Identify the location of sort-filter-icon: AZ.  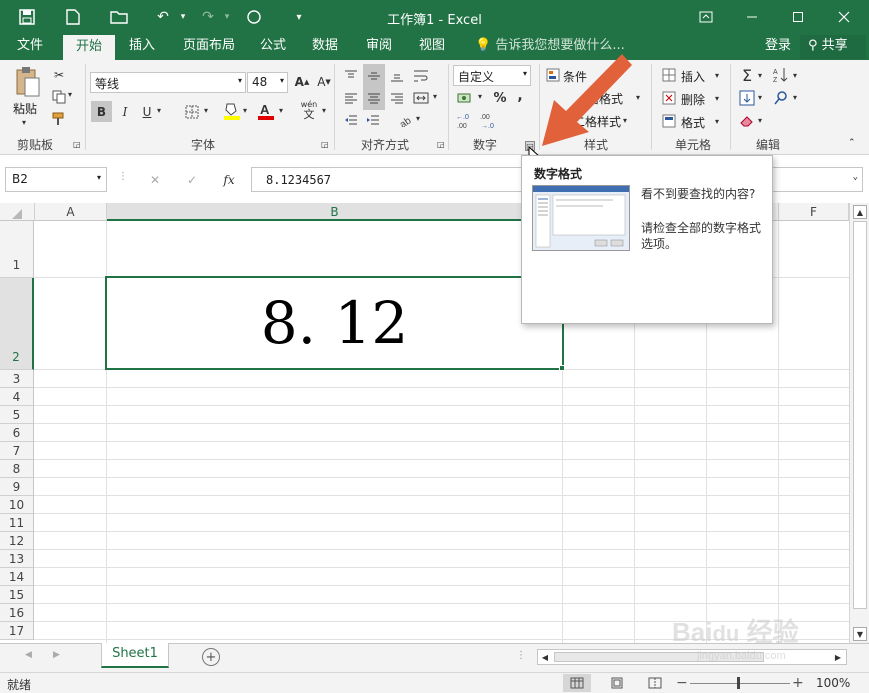
(781, 75).